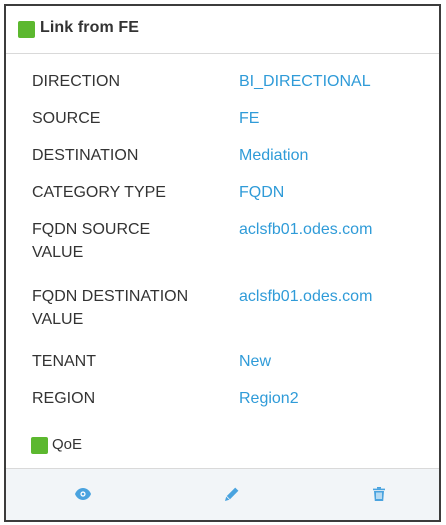 The height and width of the screenshot is (525, 446). What do you see at coordinates (305, 81) in the screenshot?
I see `detail-value: BI_DIRECTIONAL` at bounding box center [305, 81].